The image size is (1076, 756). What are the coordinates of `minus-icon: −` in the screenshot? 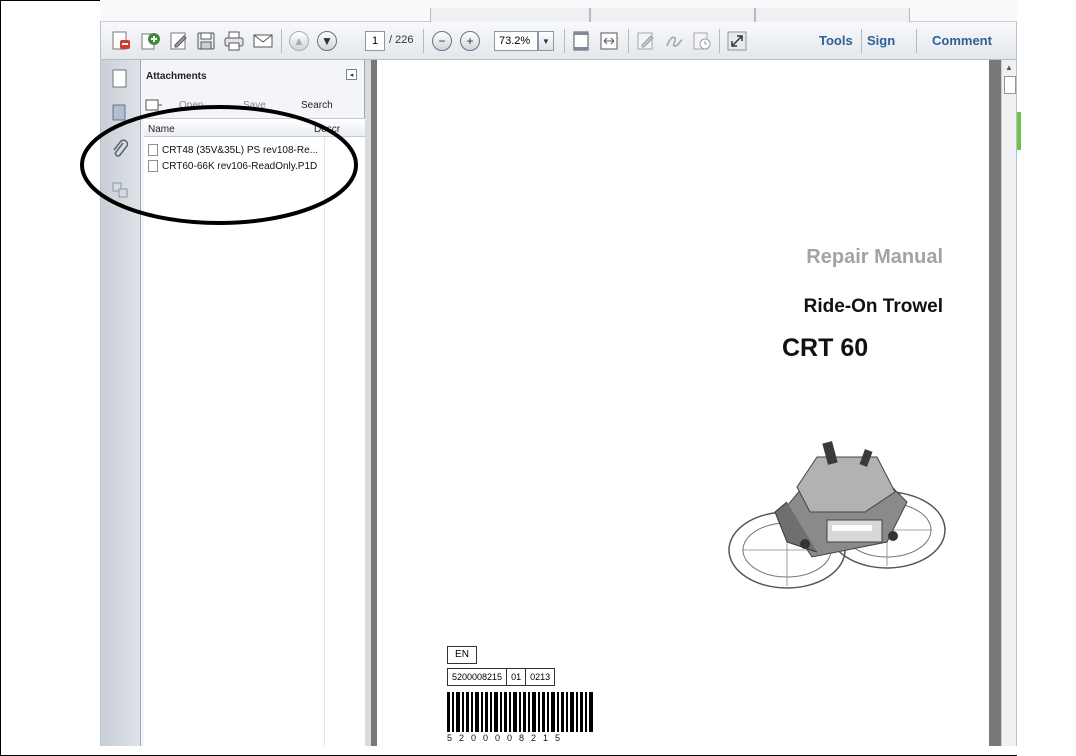 It's located at (442, 41).